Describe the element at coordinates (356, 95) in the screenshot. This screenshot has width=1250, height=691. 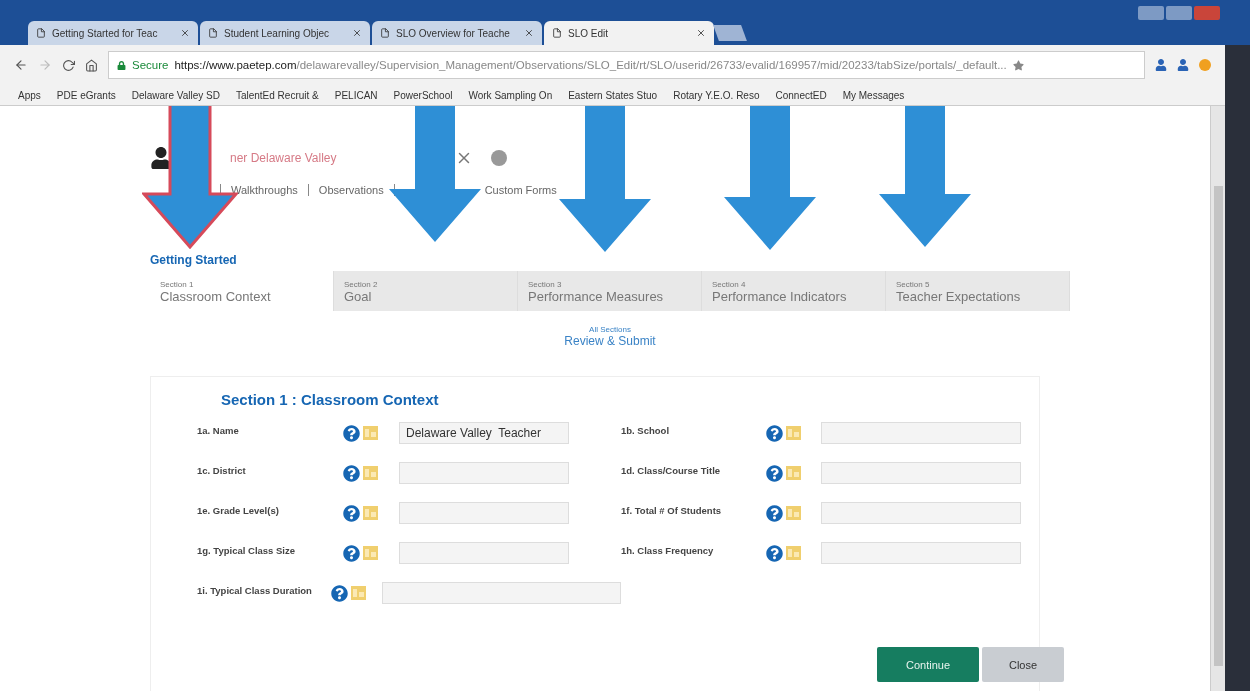
I see `bookmark: PELICAN` at that location.